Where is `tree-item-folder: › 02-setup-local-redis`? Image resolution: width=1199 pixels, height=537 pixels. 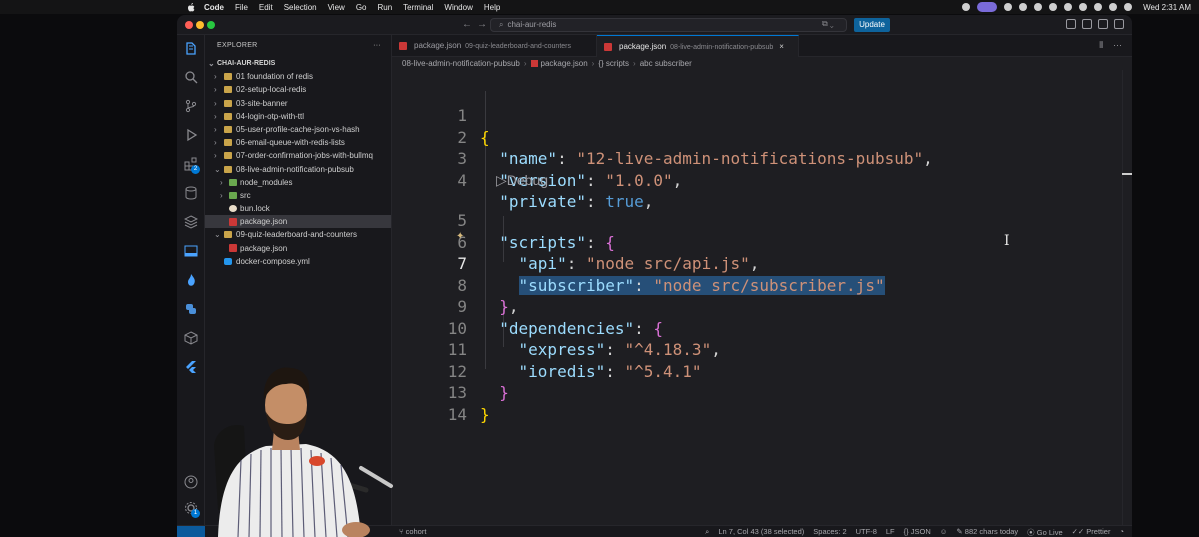
tree-item-folder: › 02-setup-local-redis is located at coordinates (298, 89).